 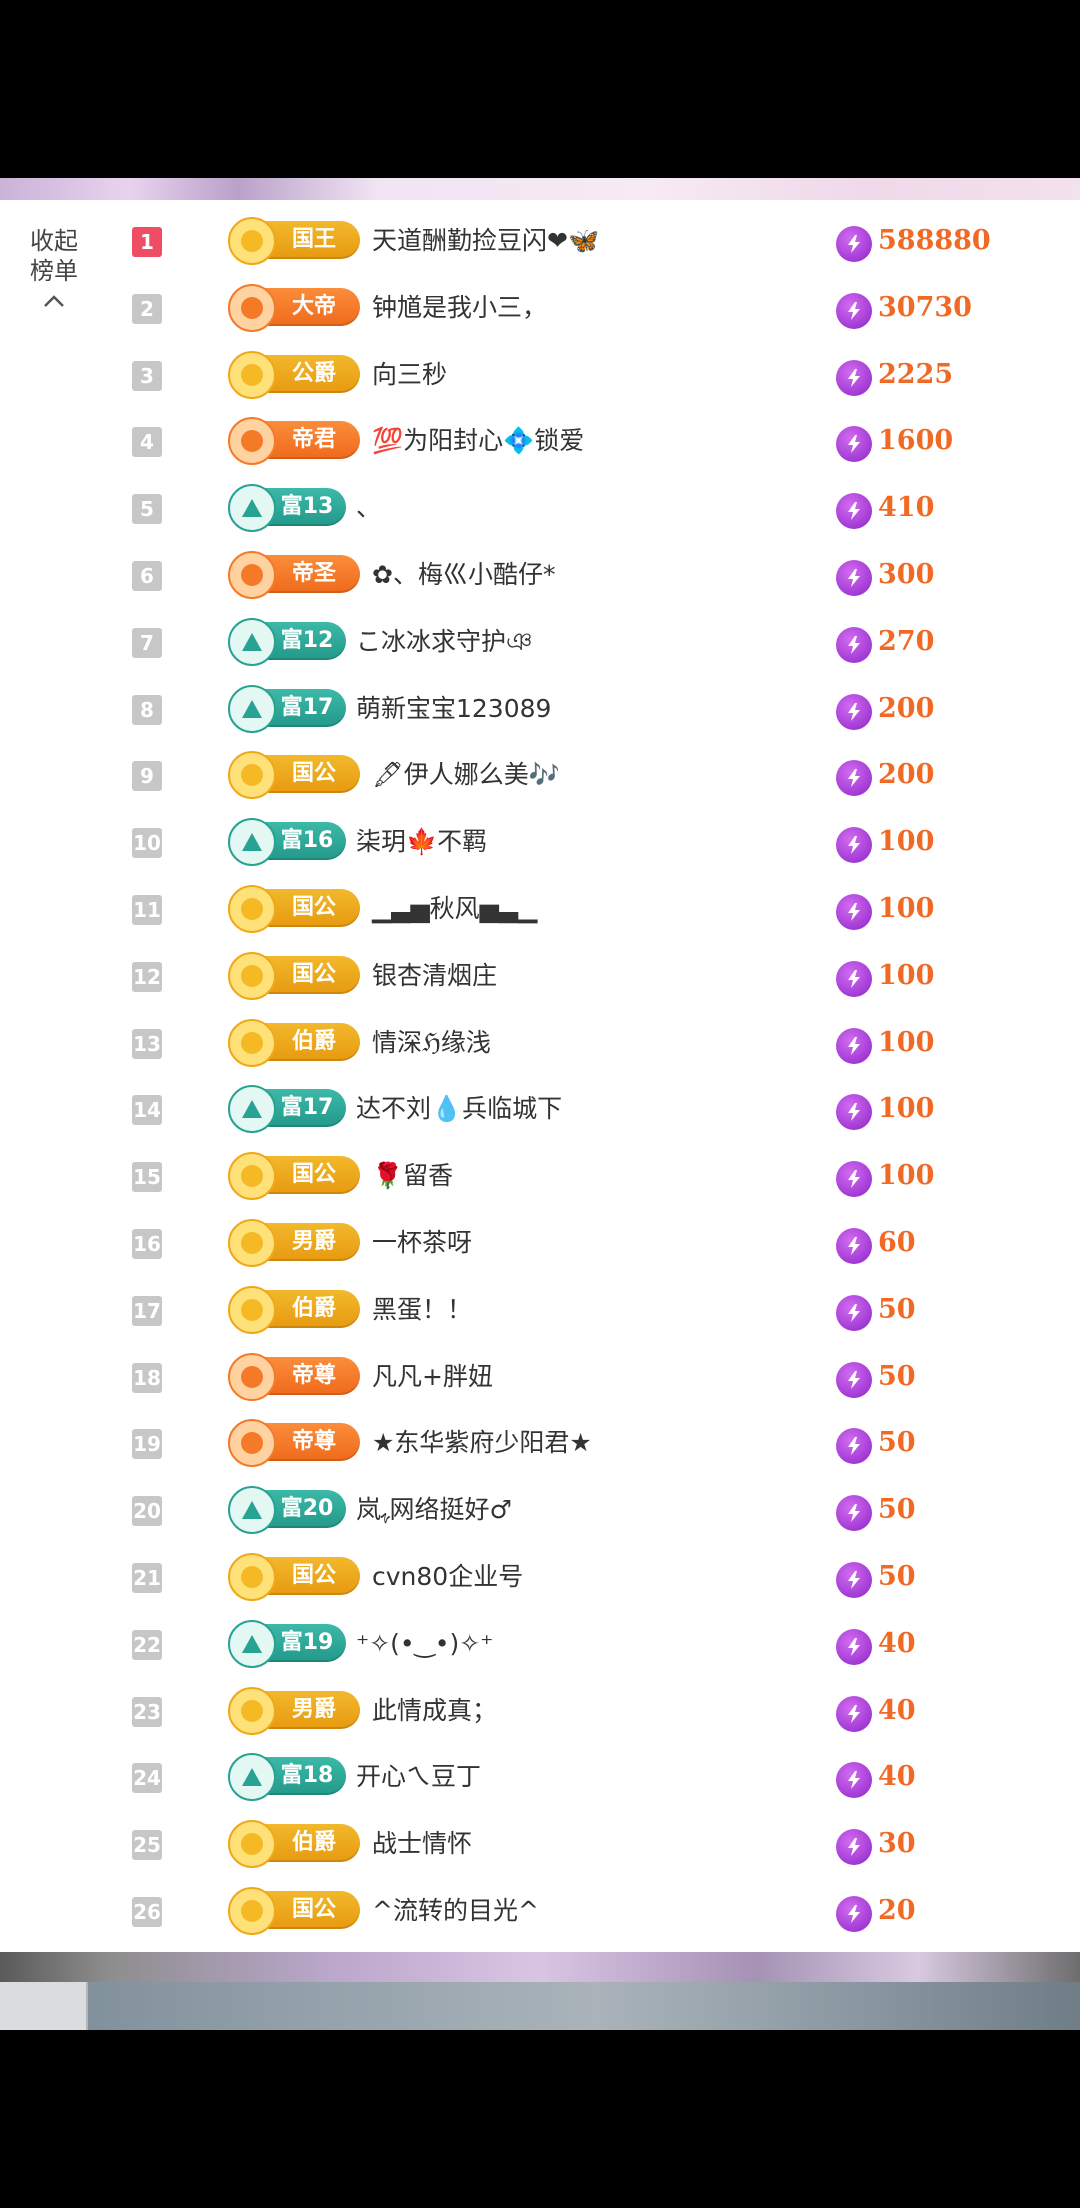 I want to click on leaderboard-row: 8 富17 萌新宝宝123089 200, so click(x=540, y=709).